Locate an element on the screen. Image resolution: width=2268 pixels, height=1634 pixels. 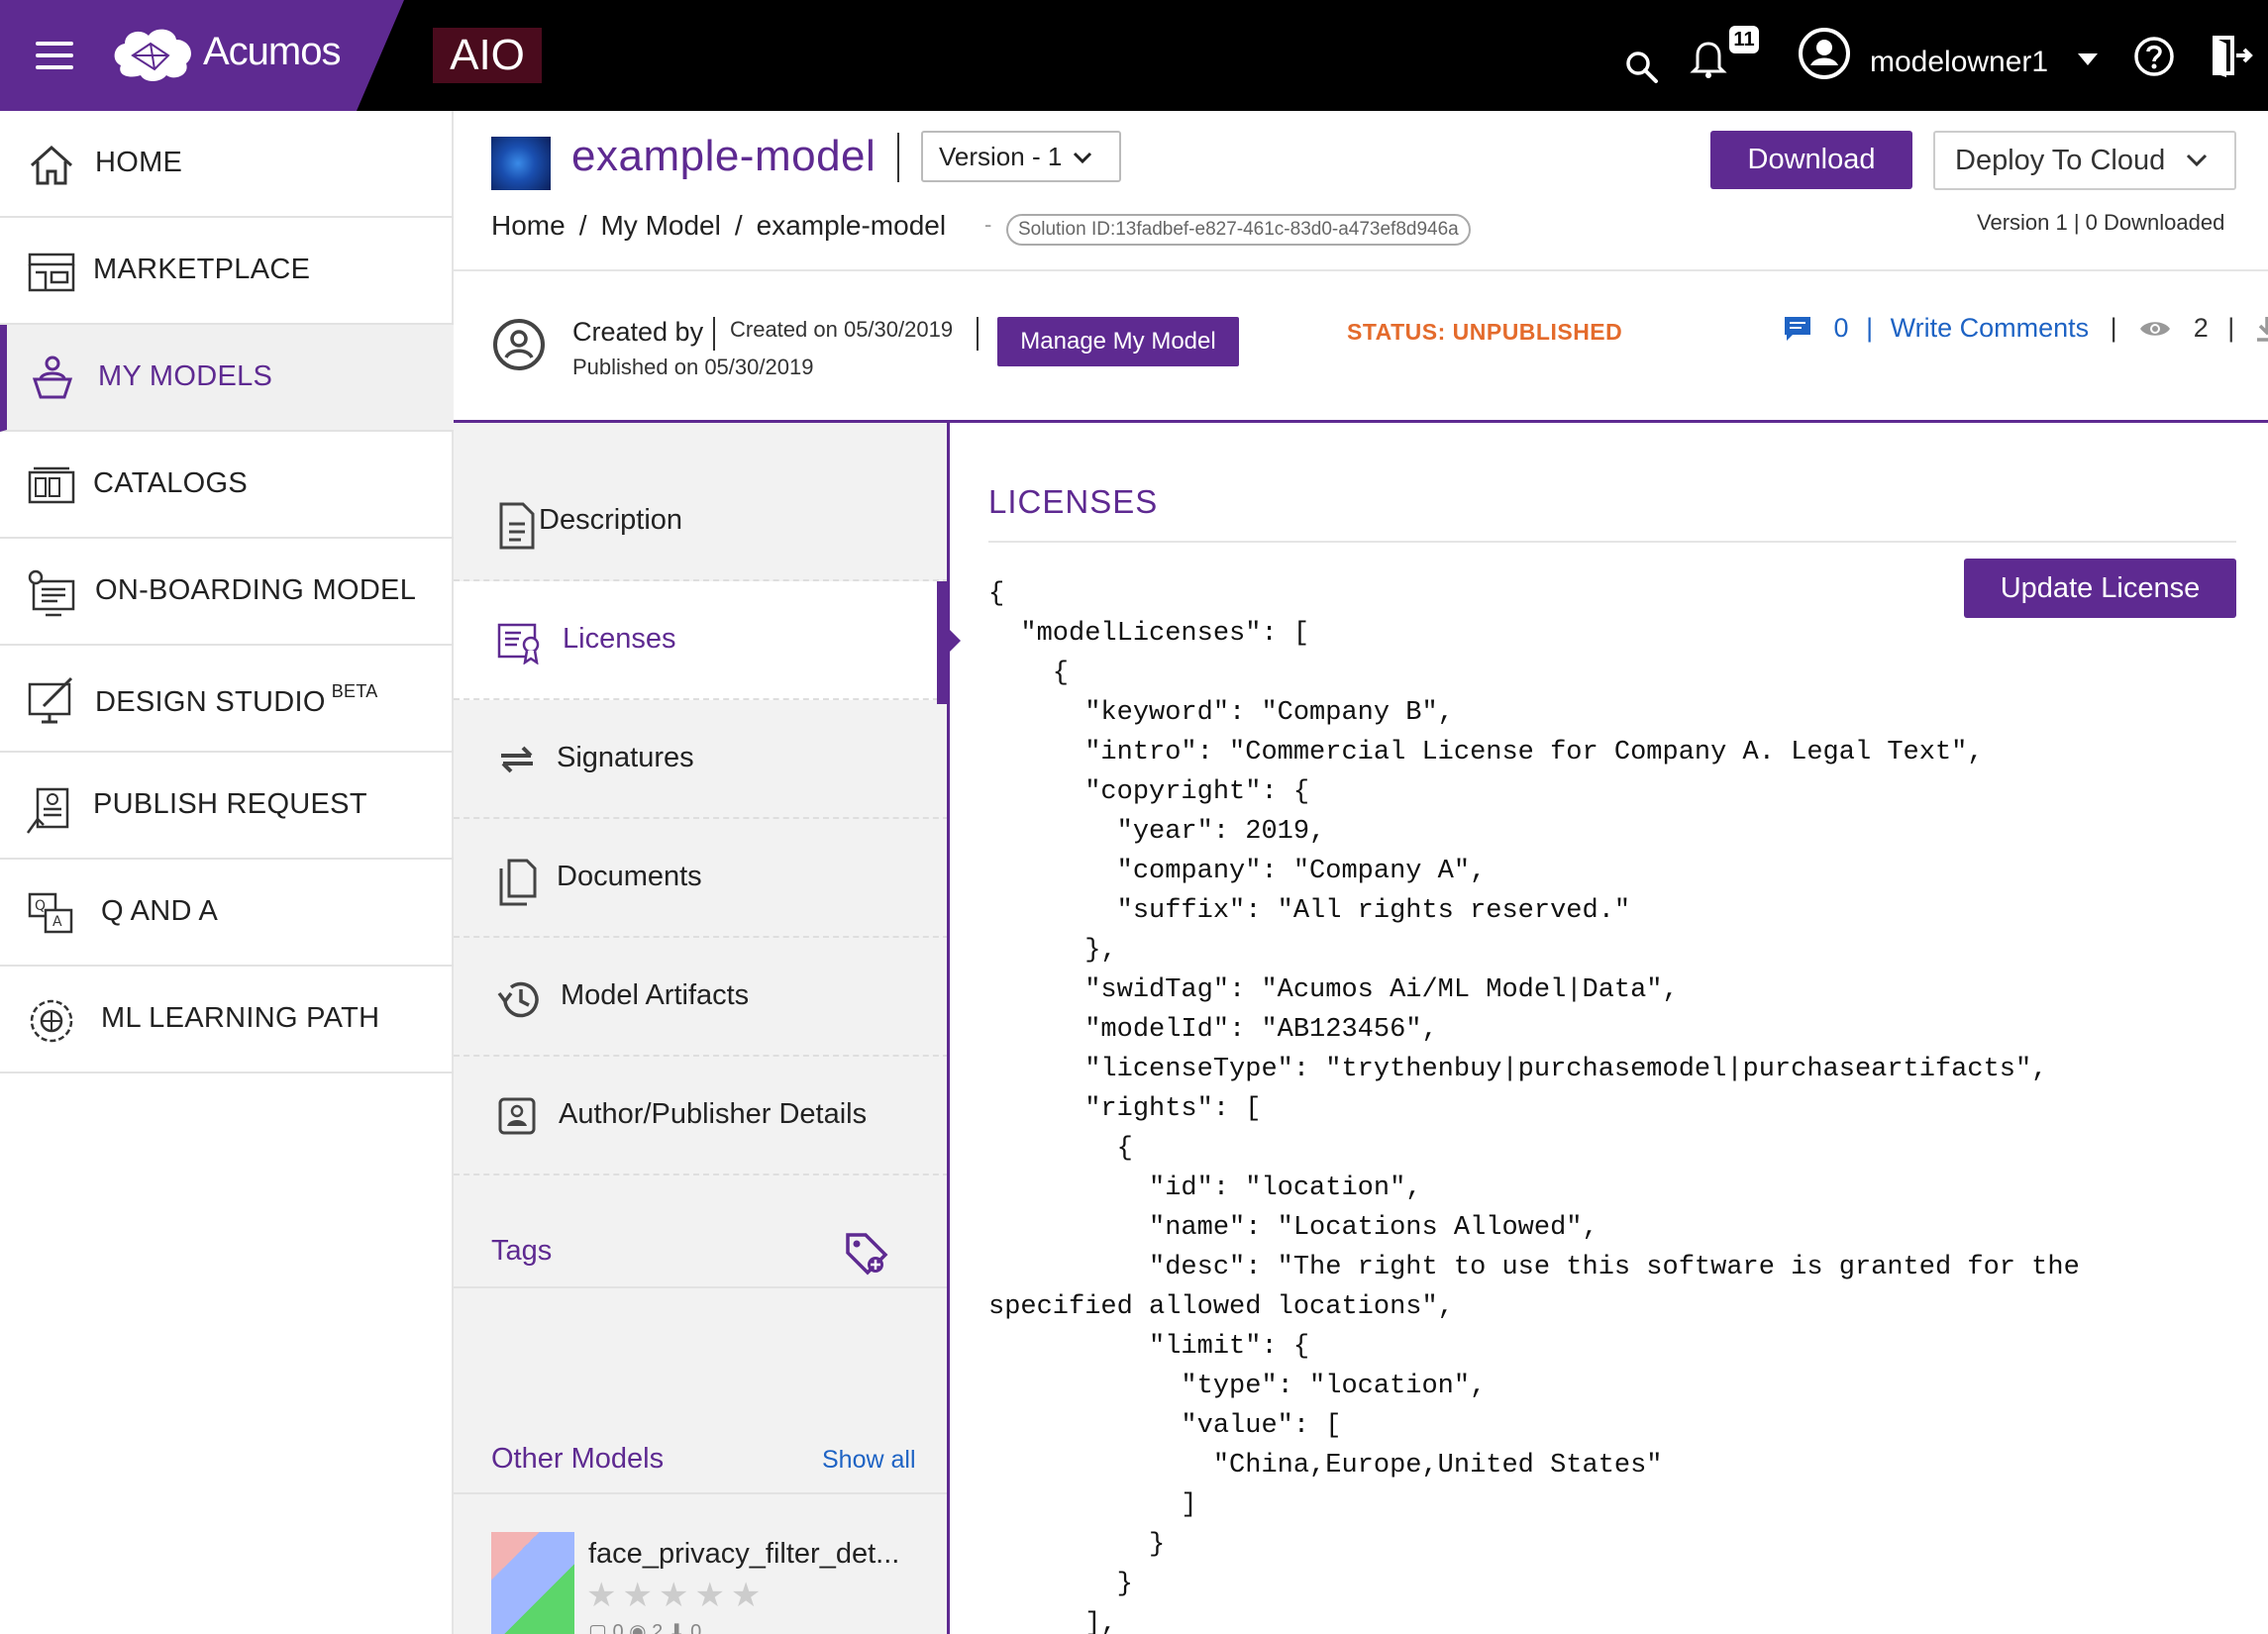
sidebar-item-publish-request: PUBLISH REQUEST is located at coordinates (227, 807).